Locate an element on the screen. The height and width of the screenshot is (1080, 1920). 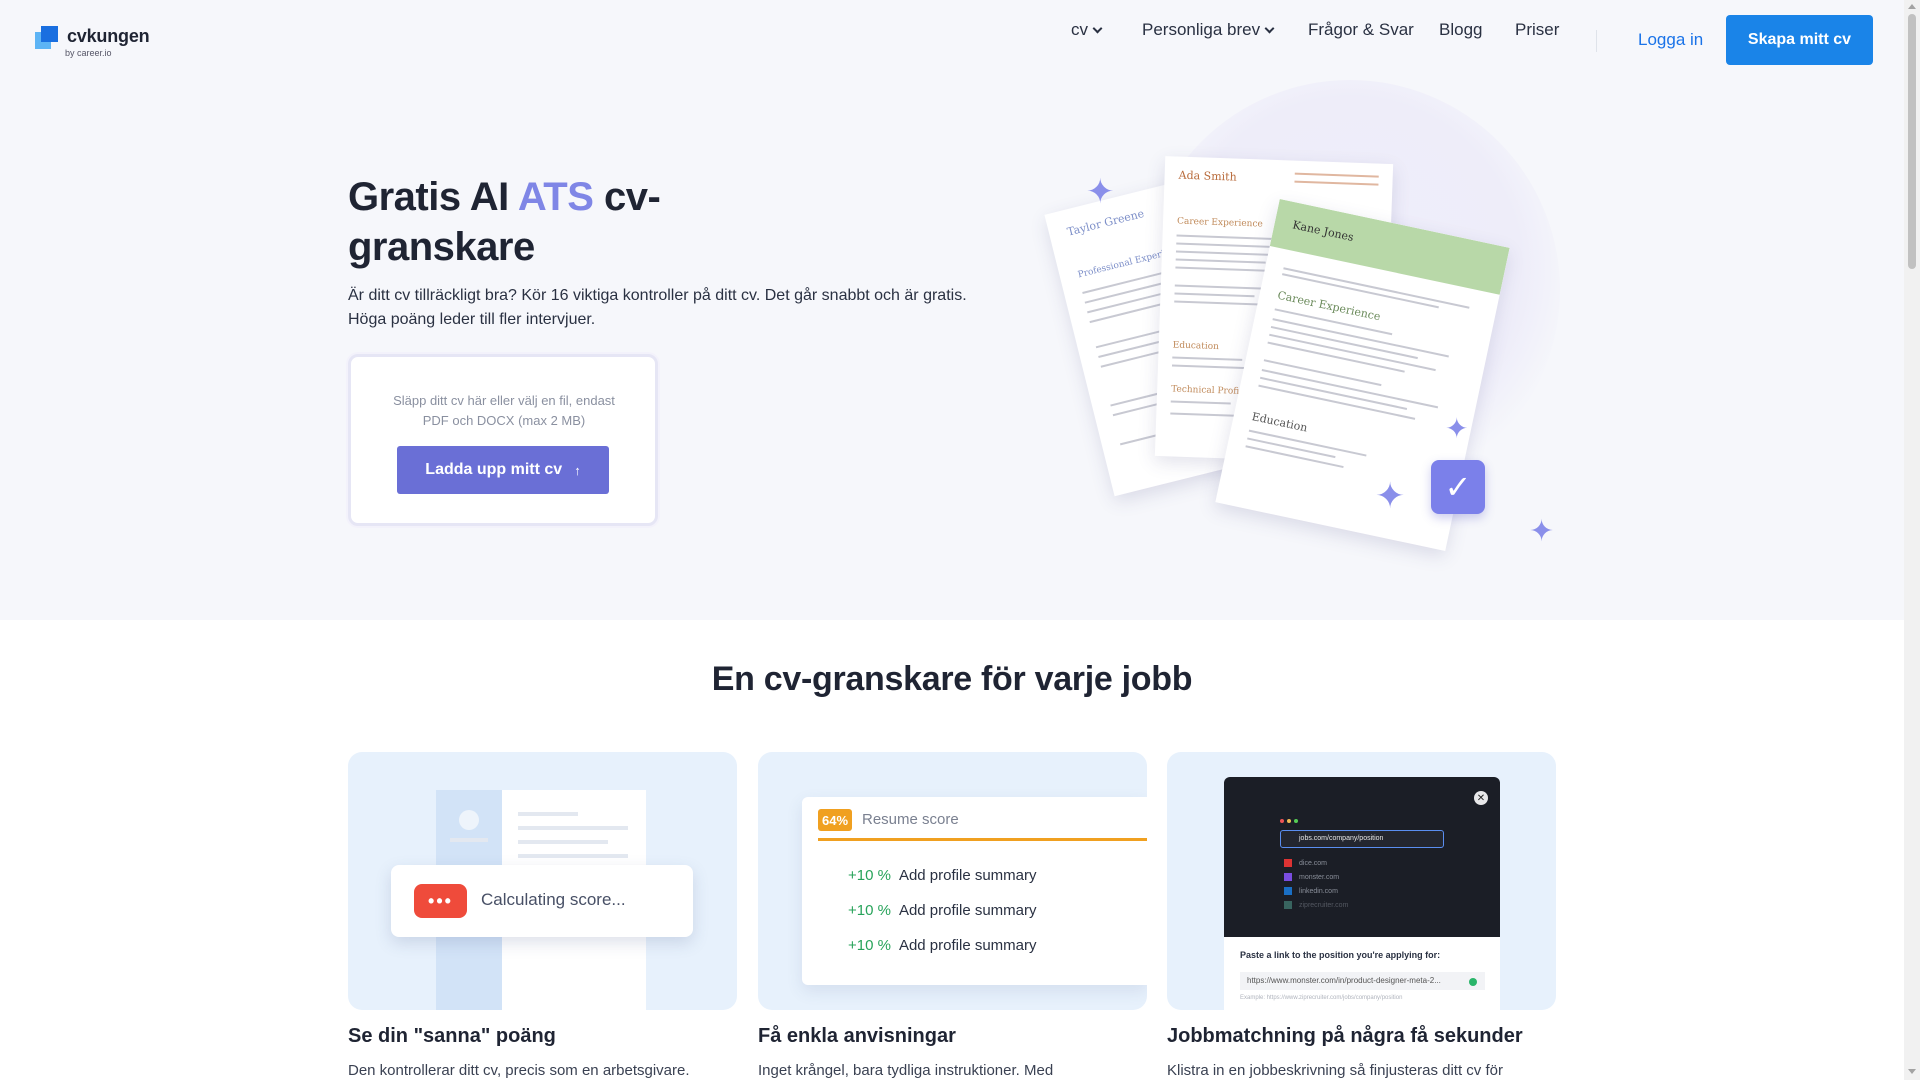
upload-cv-button-label: Ladda upp mitt cv is located at coordinates (494, 469).